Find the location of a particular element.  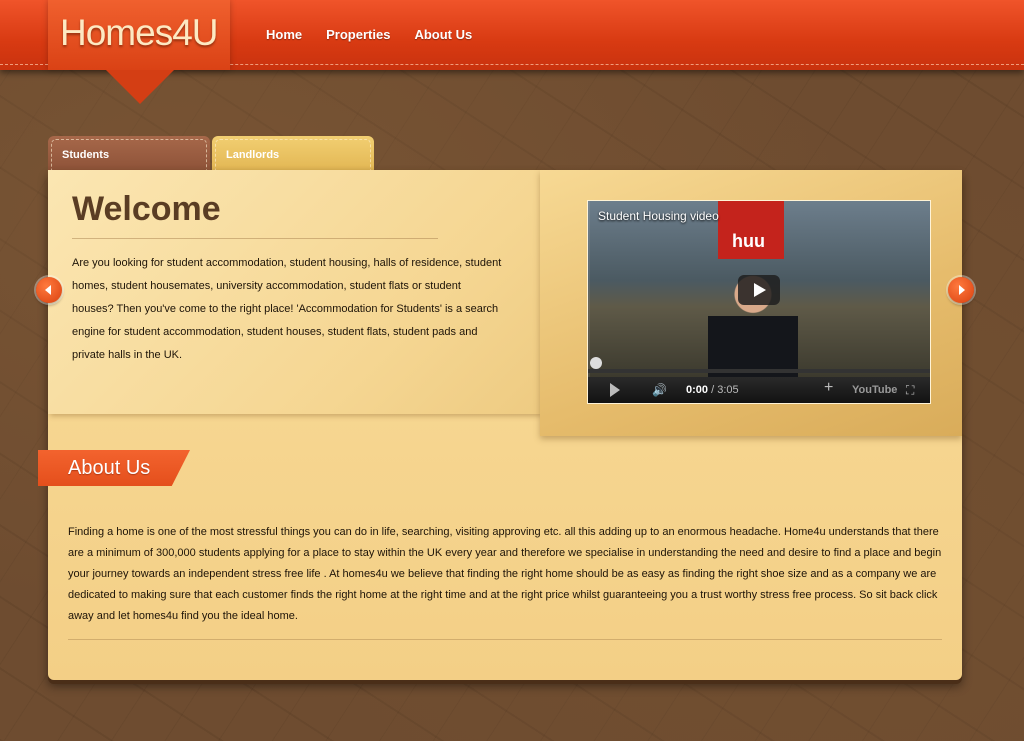

tab-landlords: Landlords is located at coordinates (293, 154).